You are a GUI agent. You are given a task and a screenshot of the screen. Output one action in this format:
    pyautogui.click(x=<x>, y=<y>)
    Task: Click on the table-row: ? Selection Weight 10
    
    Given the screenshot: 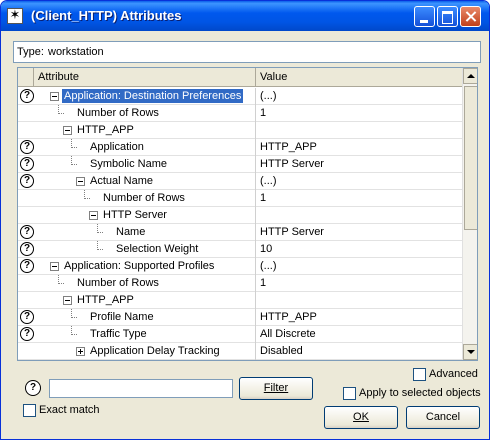 What is the action you would take?
    pyautogui.click(x=240, y=249)
    